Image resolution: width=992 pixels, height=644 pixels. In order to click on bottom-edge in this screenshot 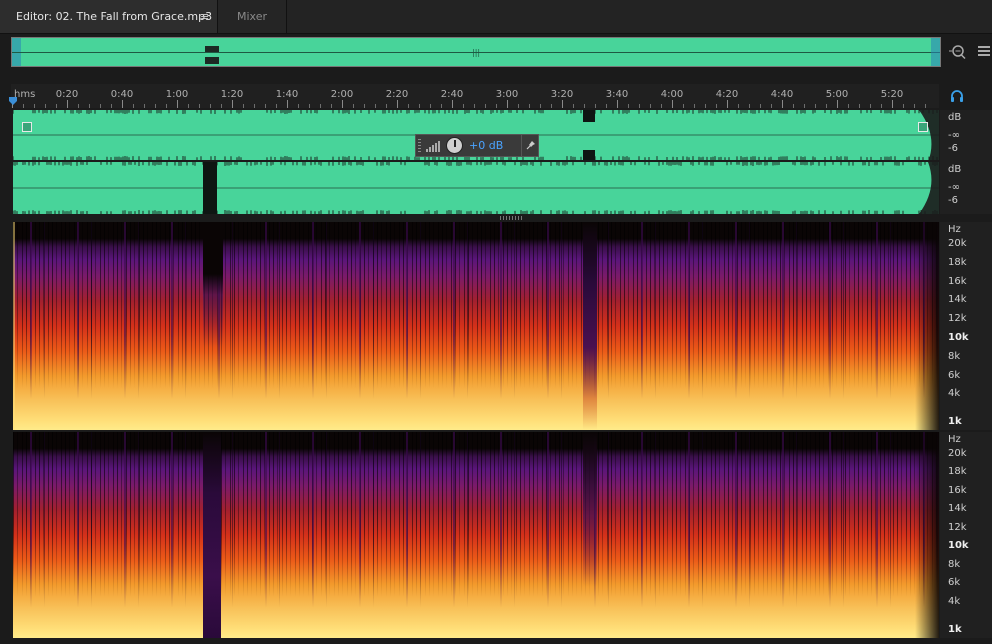, I will do `click(496, 641)`.